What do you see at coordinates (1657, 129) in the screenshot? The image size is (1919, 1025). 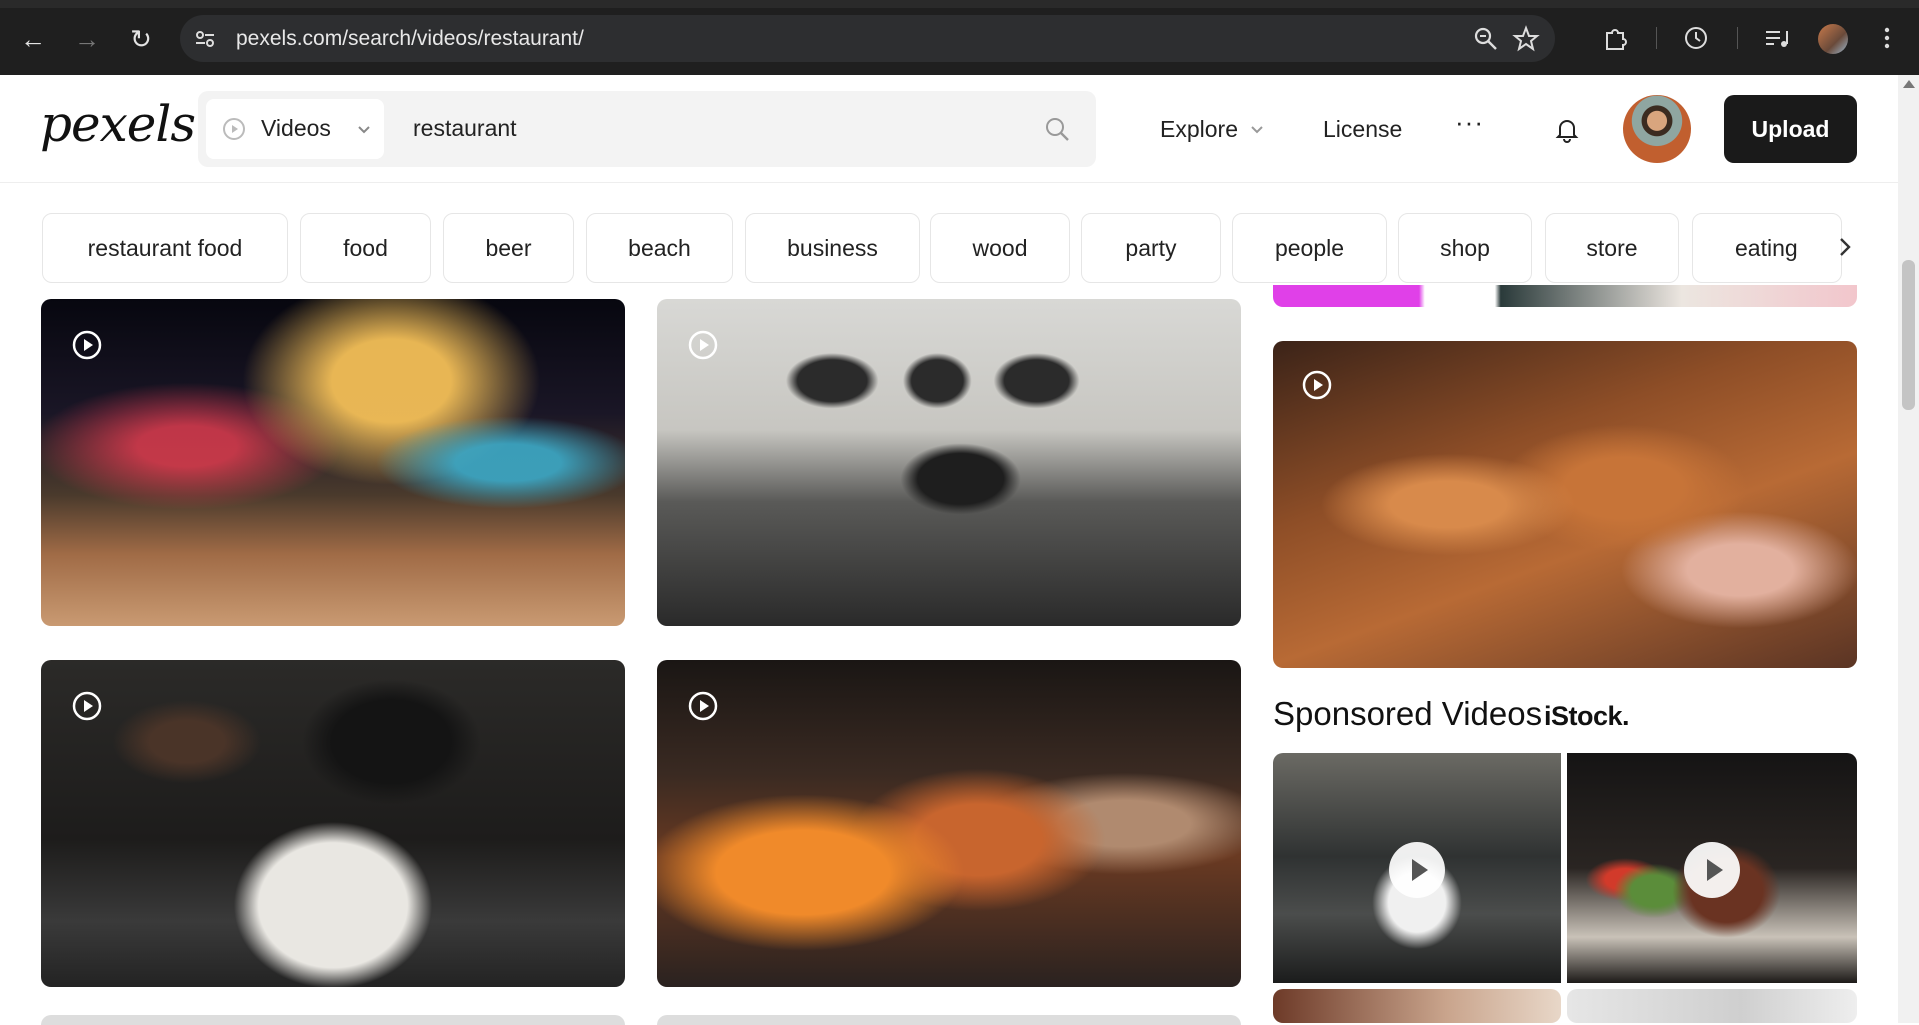 I see `user-avatar` at bounding box center [1657, 129].